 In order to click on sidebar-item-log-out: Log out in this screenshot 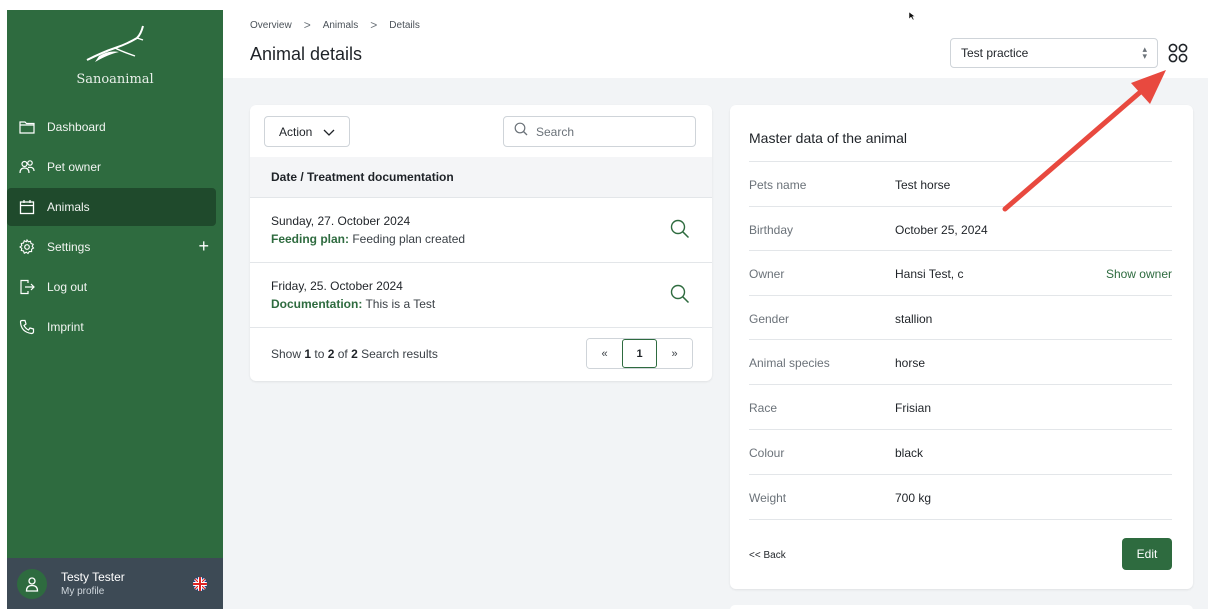, I will do `click(115, 287)`.